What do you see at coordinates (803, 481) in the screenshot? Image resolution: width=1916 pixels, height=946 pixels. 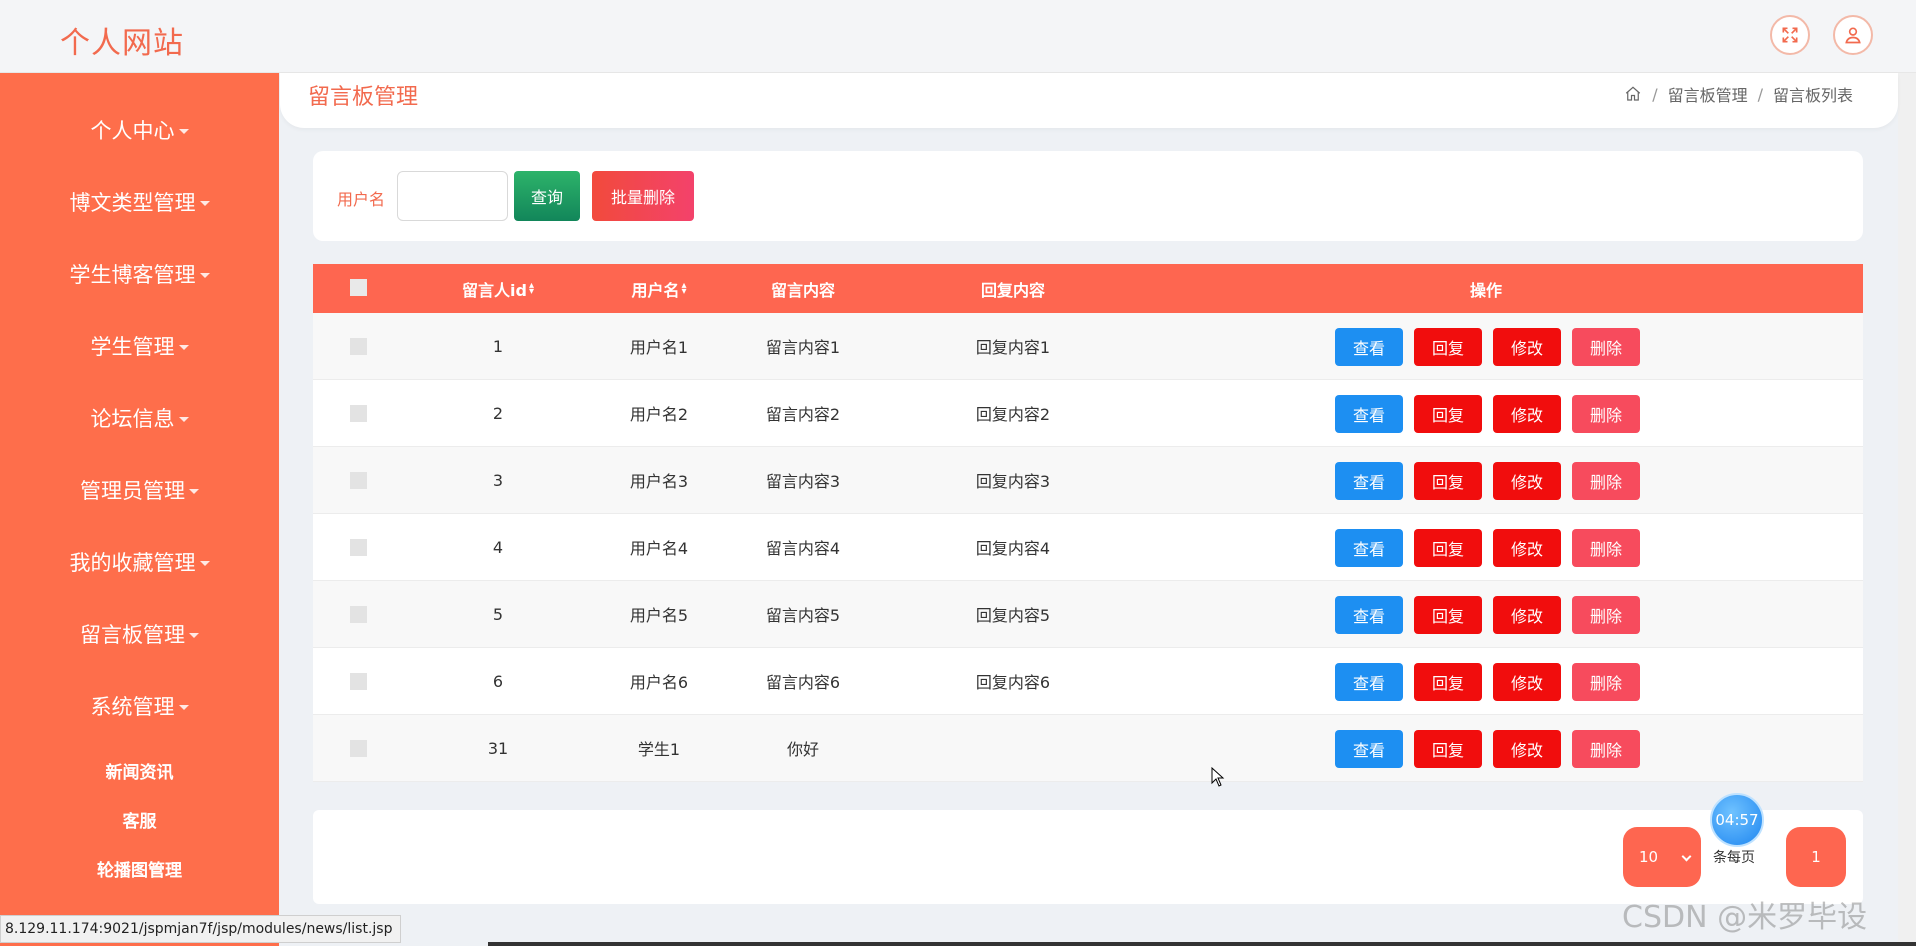 I see `cell-content: 留言内容3` at bounding box center [803, 481].